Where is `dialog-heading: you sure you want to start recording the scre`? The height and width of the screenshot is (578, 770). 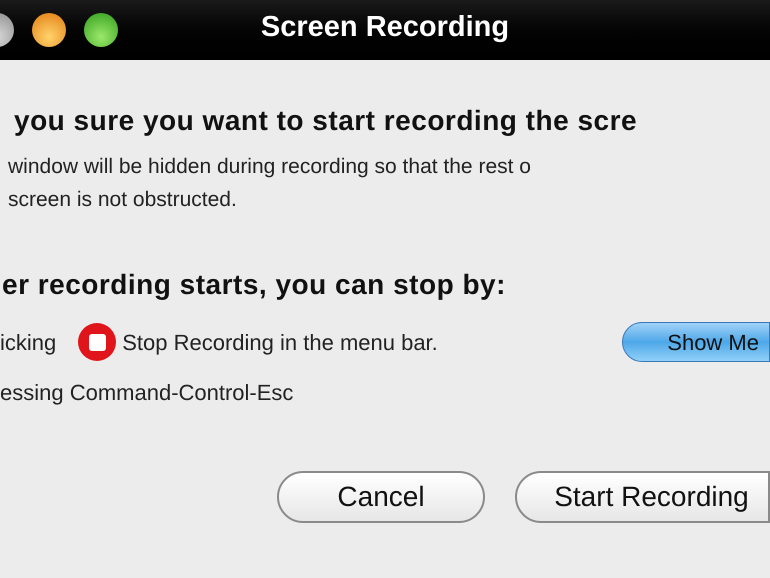
dialog-heading: you sure you want to start recording the scre is located at coordinates (326, 121).